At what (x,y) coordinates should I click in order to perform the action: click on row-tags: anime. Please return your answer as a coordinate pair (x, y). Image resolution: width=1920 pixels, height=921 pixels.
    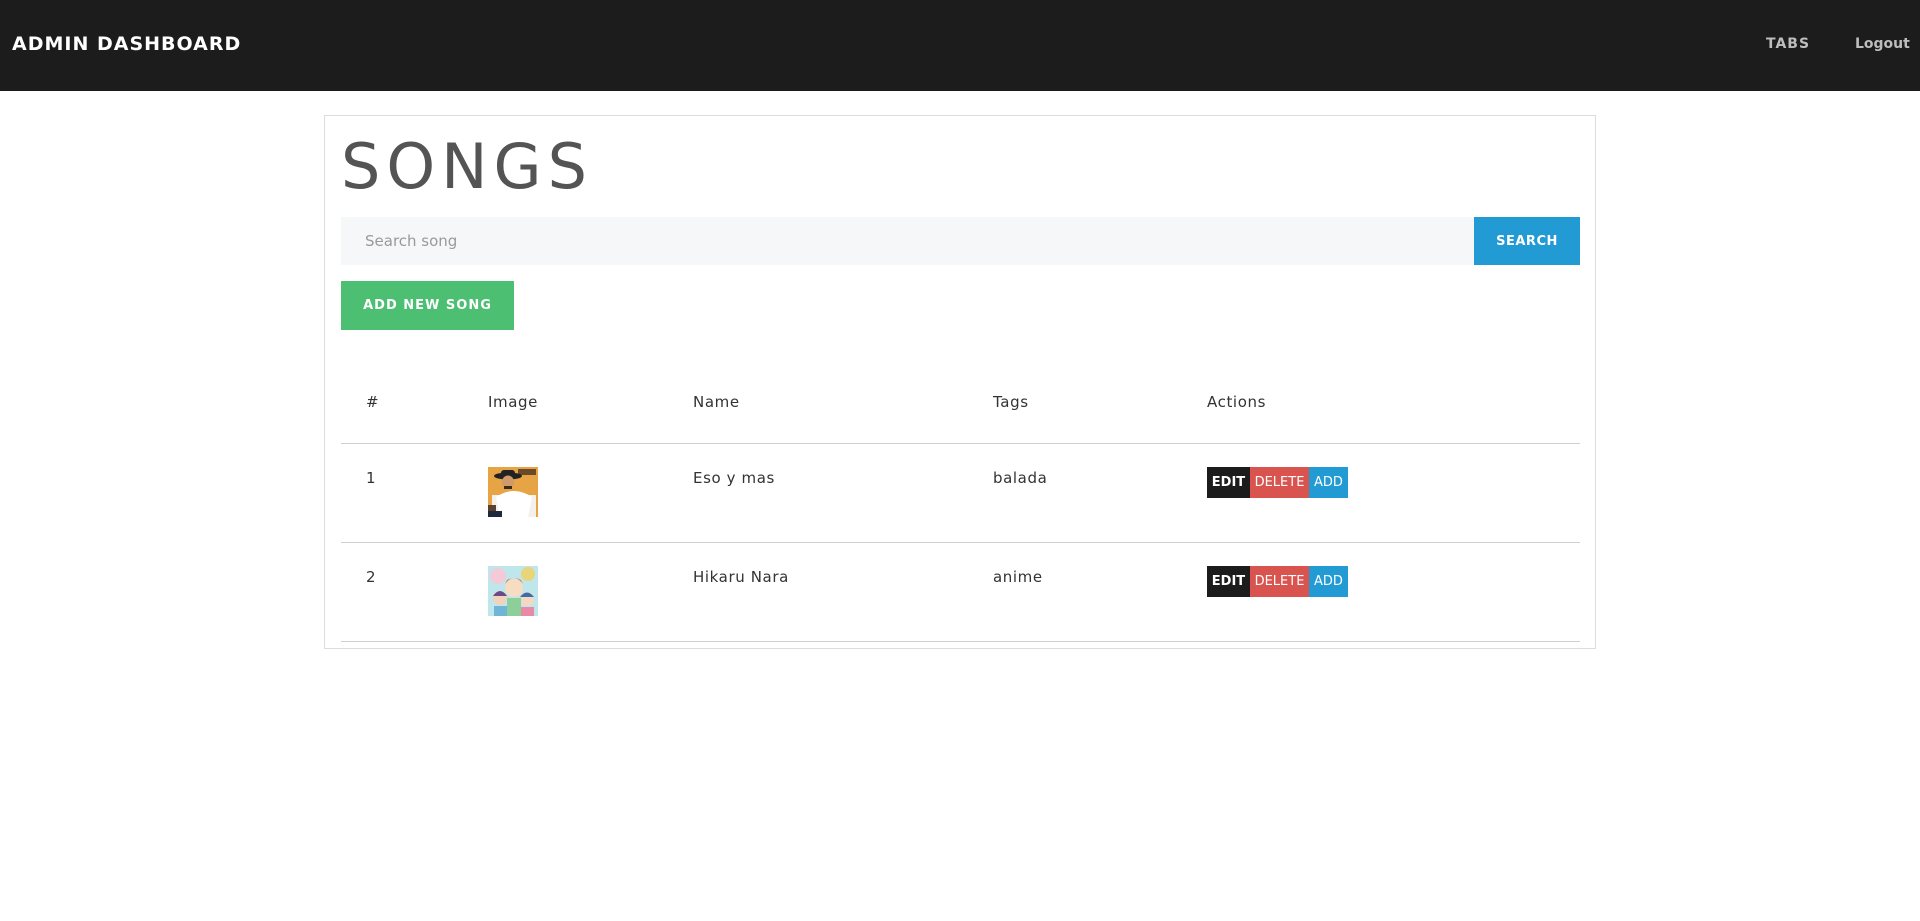
    Looking at the image, I should click on (1075, 592).